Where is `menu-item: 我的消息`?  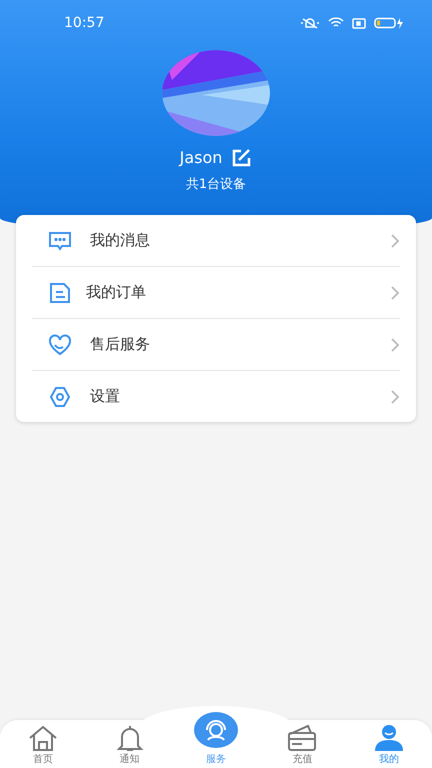
menu-item: 我的消息 is located at coordinates (216, 240).